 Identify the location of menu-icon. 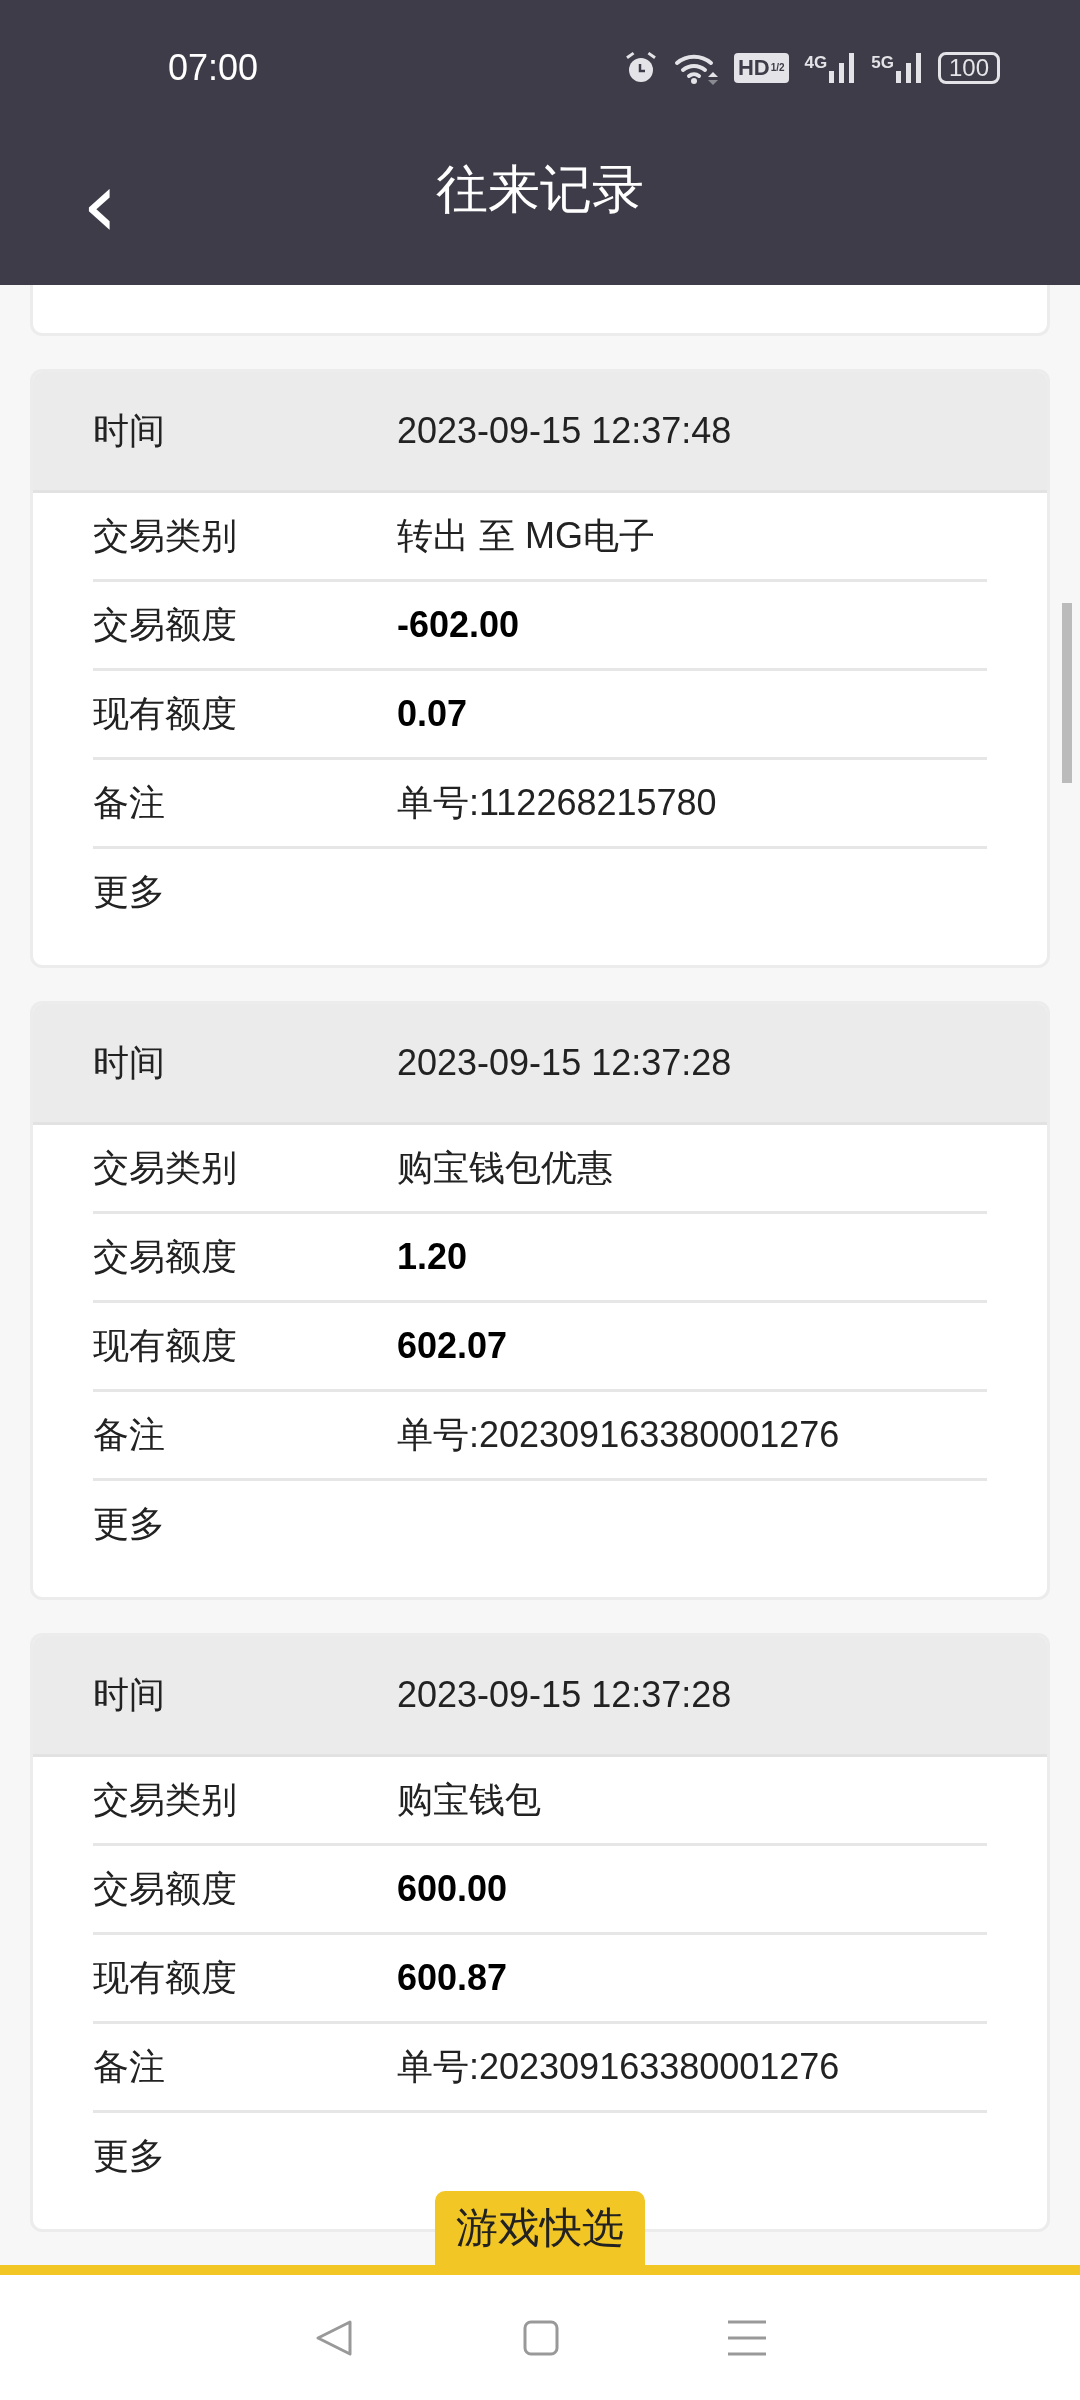
(746, 2337).